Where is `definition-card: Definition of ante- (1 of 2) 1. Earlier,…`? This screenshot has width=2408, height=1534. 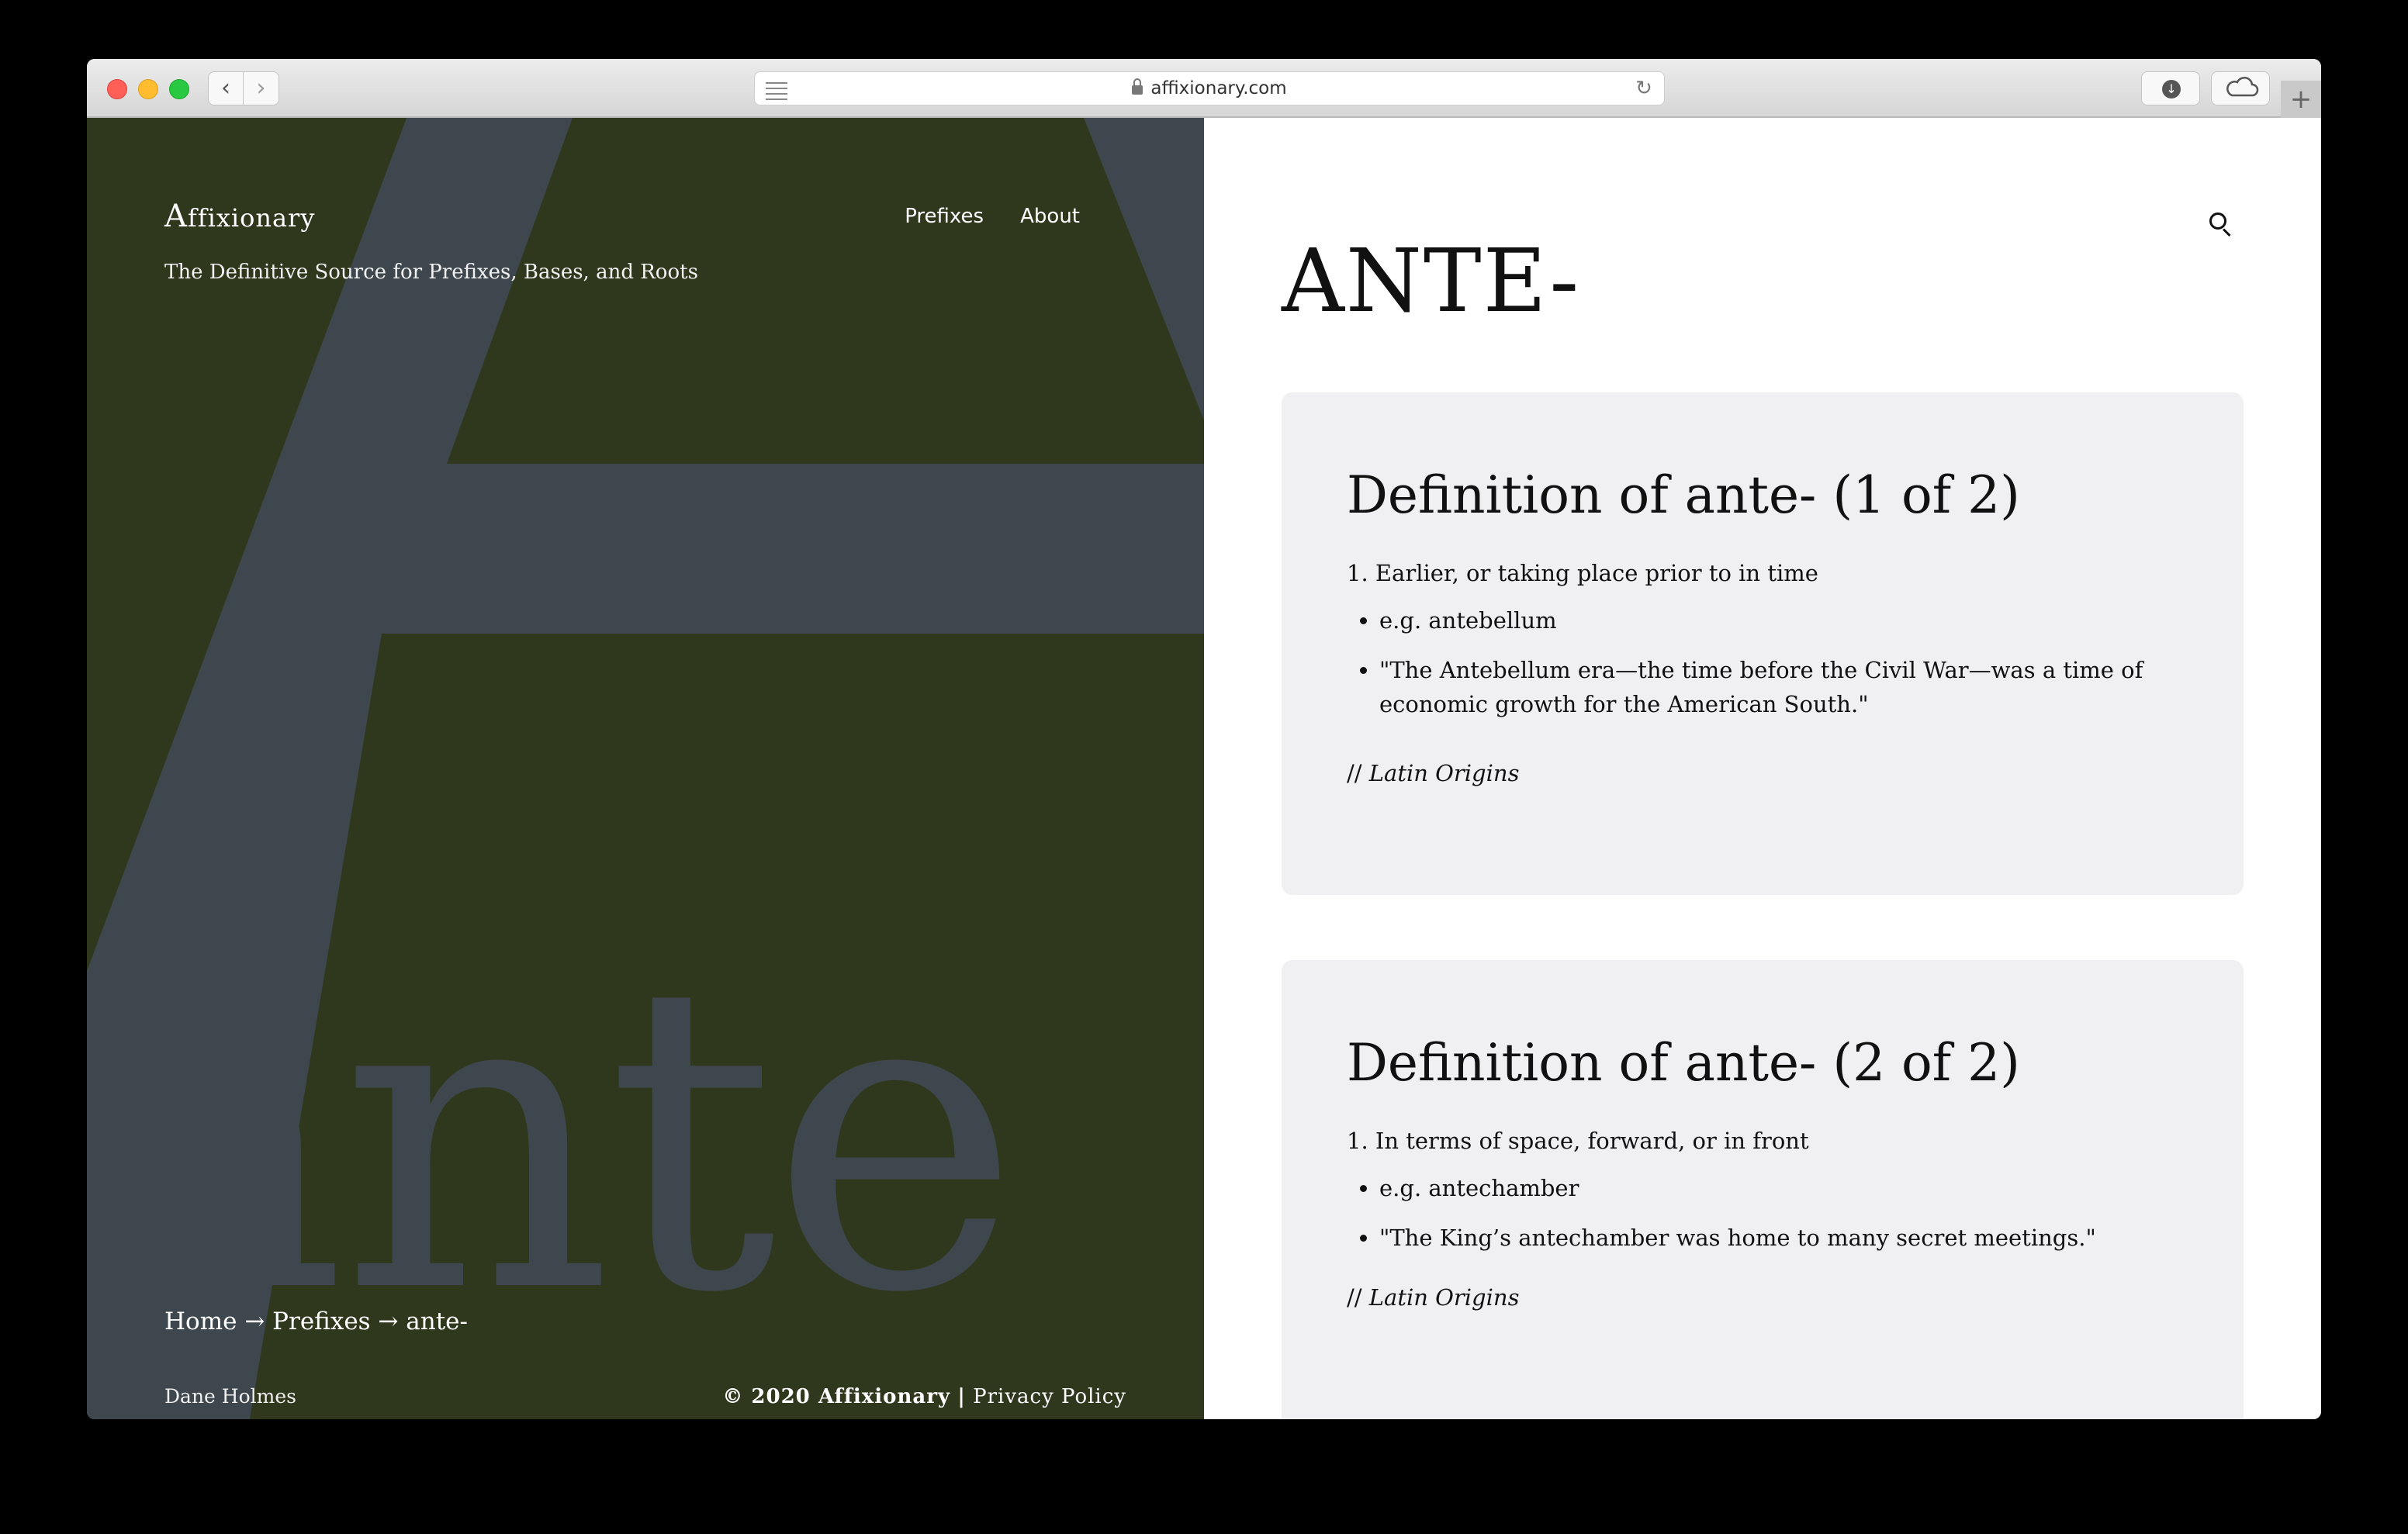
definition-card: Definition of ante- (1 of 2) 1. Earlier,… is located at coordinates (1763, 643).